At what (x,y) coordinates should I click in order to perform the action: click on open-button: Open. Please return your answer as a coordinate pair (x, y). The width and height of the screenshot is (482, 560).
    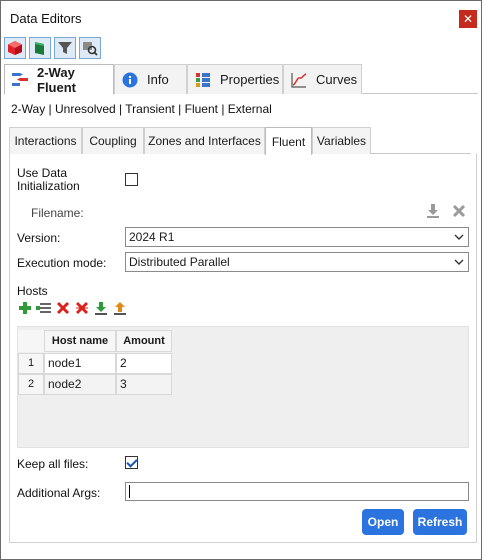
    Looking at the image, I should click on (383, 522).